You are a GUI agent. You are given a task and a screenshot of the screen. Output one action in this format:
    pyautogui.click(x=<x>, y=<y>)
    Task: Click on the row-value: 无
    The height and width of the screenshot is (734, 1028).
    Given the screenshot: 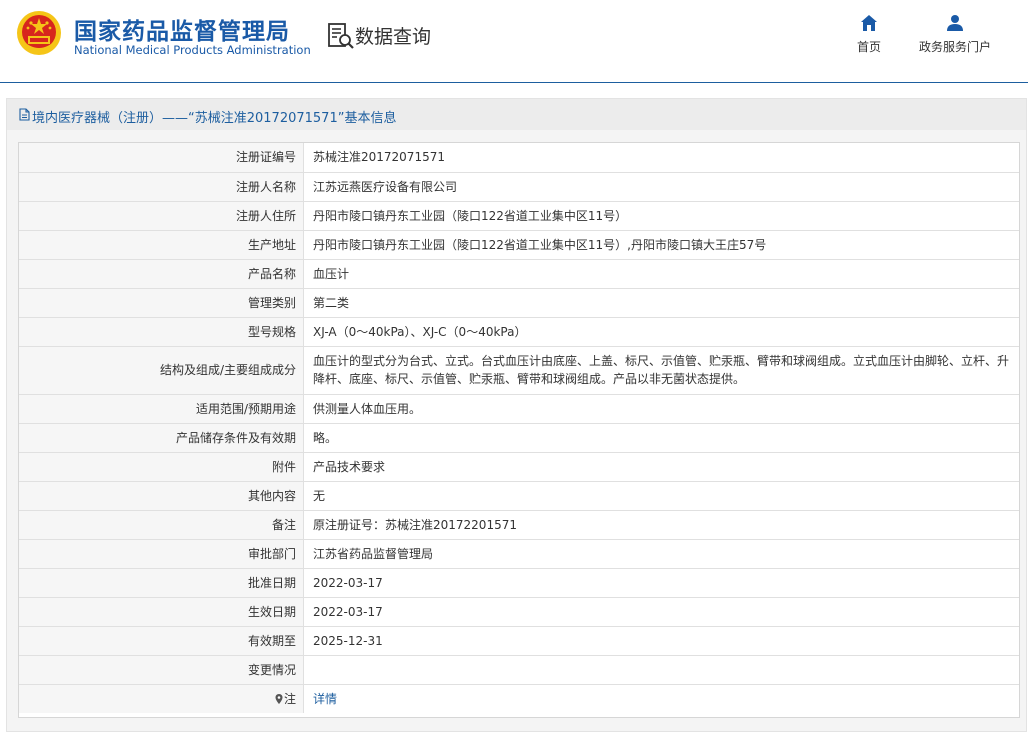 What is the action you would take?
    pyautogui.click(x=661, y=496)
    